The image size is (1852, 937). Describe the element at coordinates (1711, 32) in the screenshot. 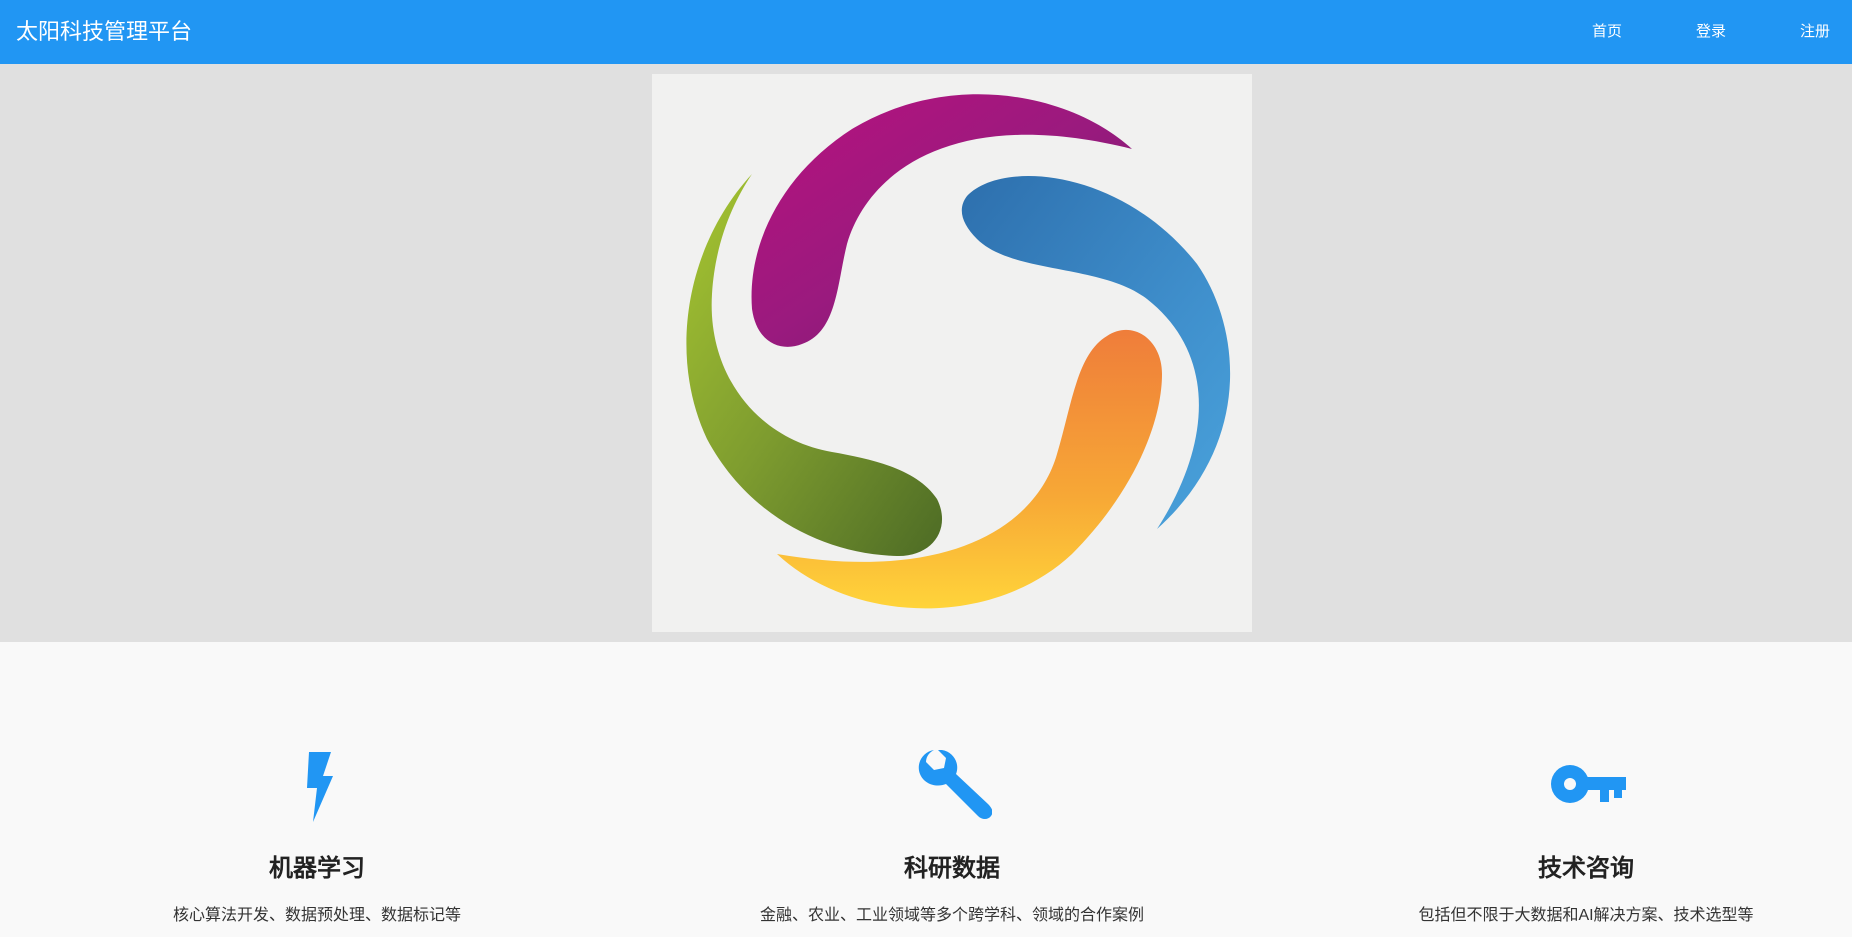

I see `nav-link-login: 登录` at that location.